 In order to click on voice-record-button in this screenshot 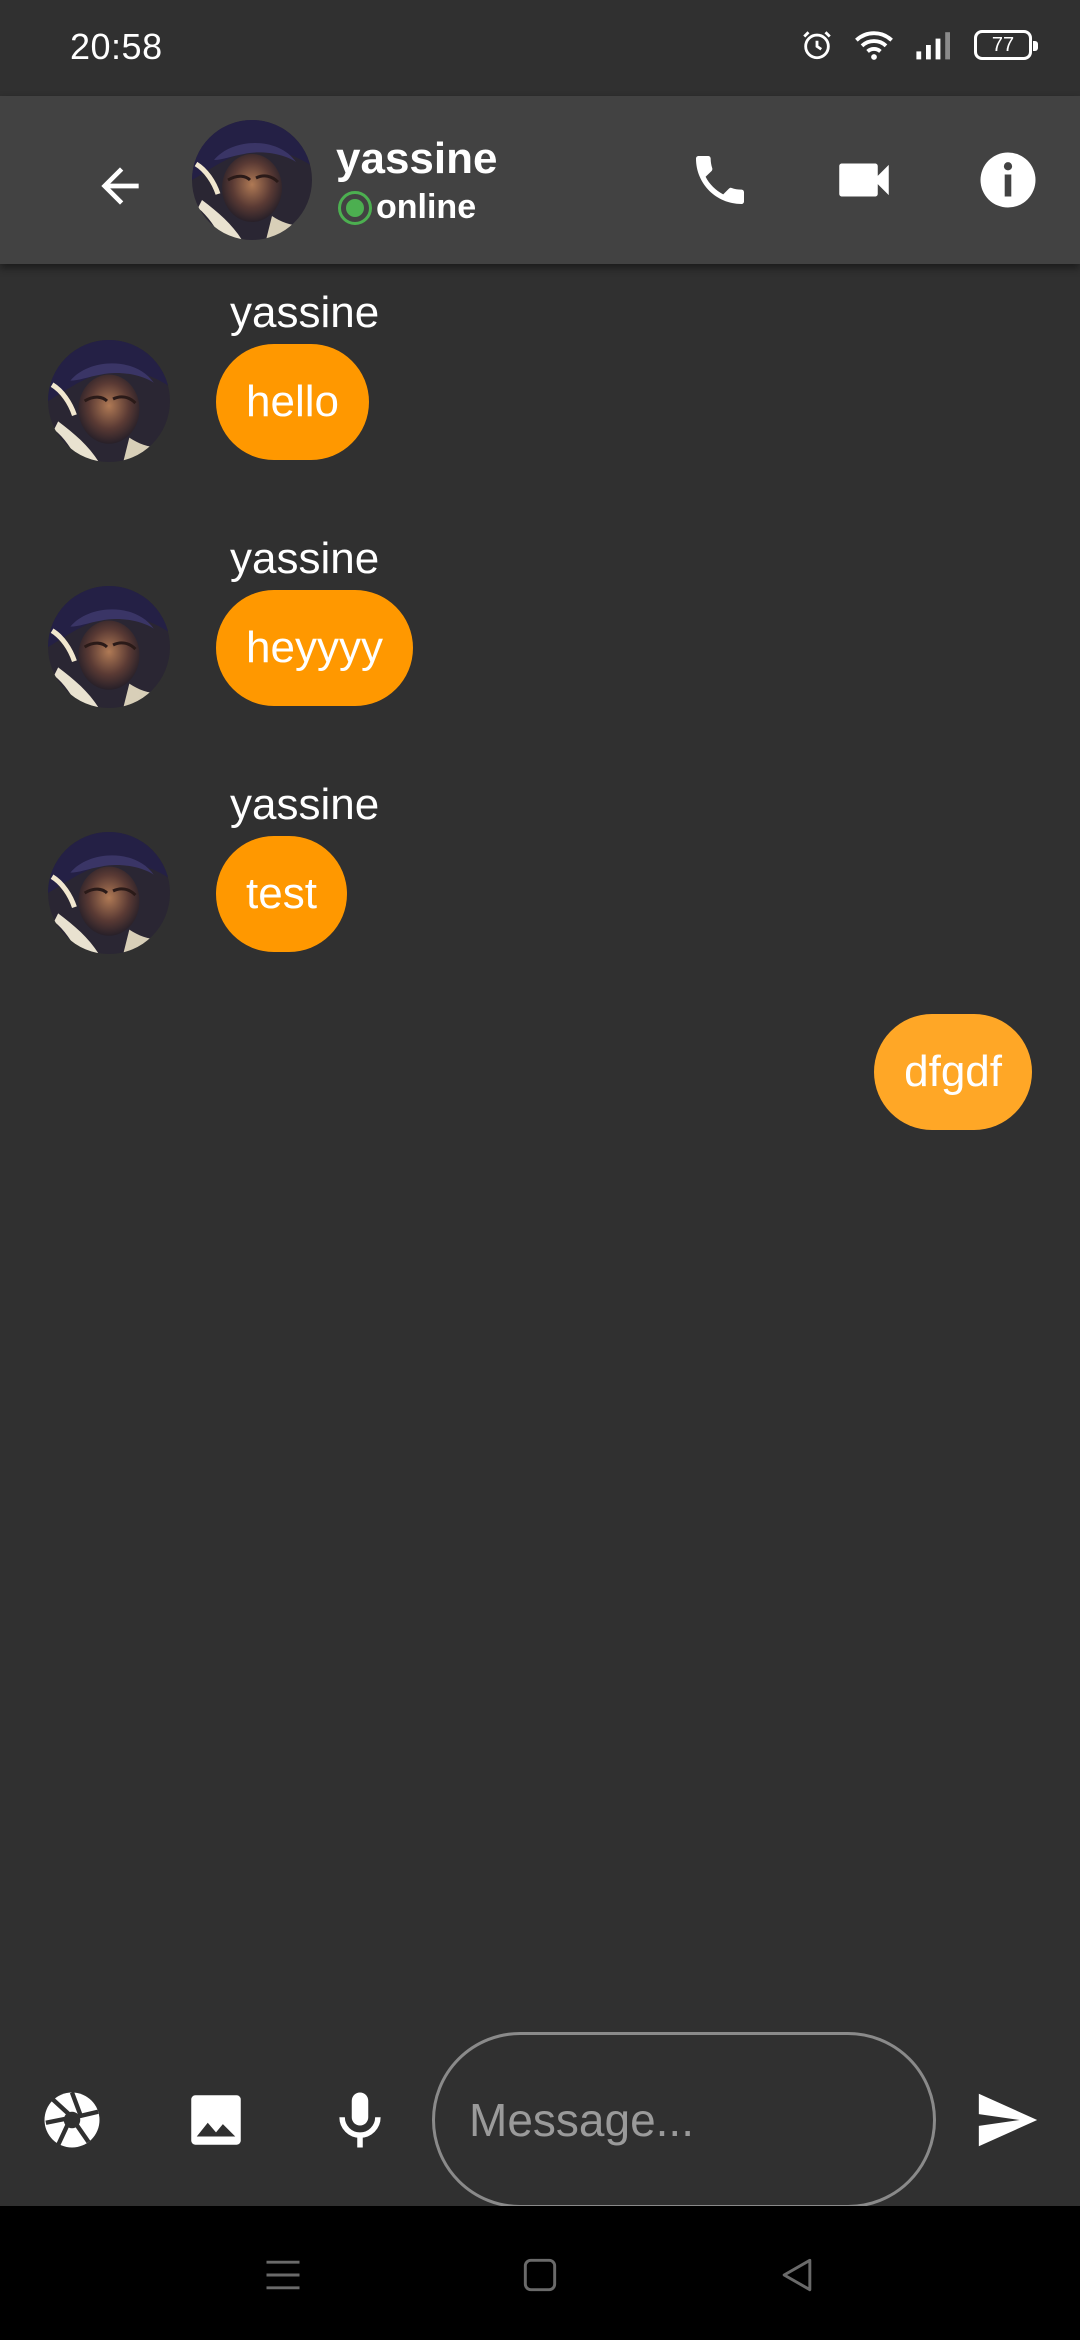, I will do `click(360, 2120)`.